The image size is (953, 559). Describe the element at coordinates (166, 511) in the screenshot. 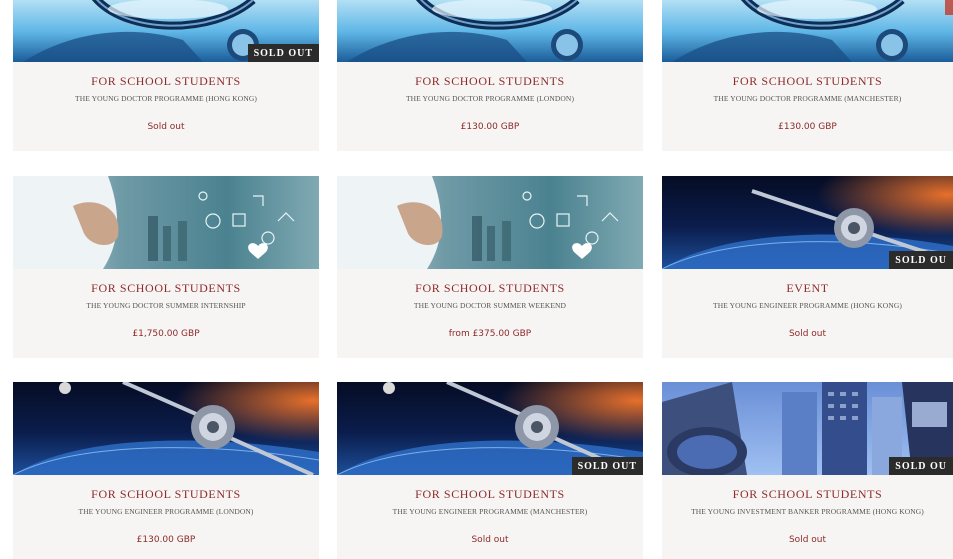

I see `product-title: THE YOUNG ENGINEER PROGRAMME (LONDON)` at that location.